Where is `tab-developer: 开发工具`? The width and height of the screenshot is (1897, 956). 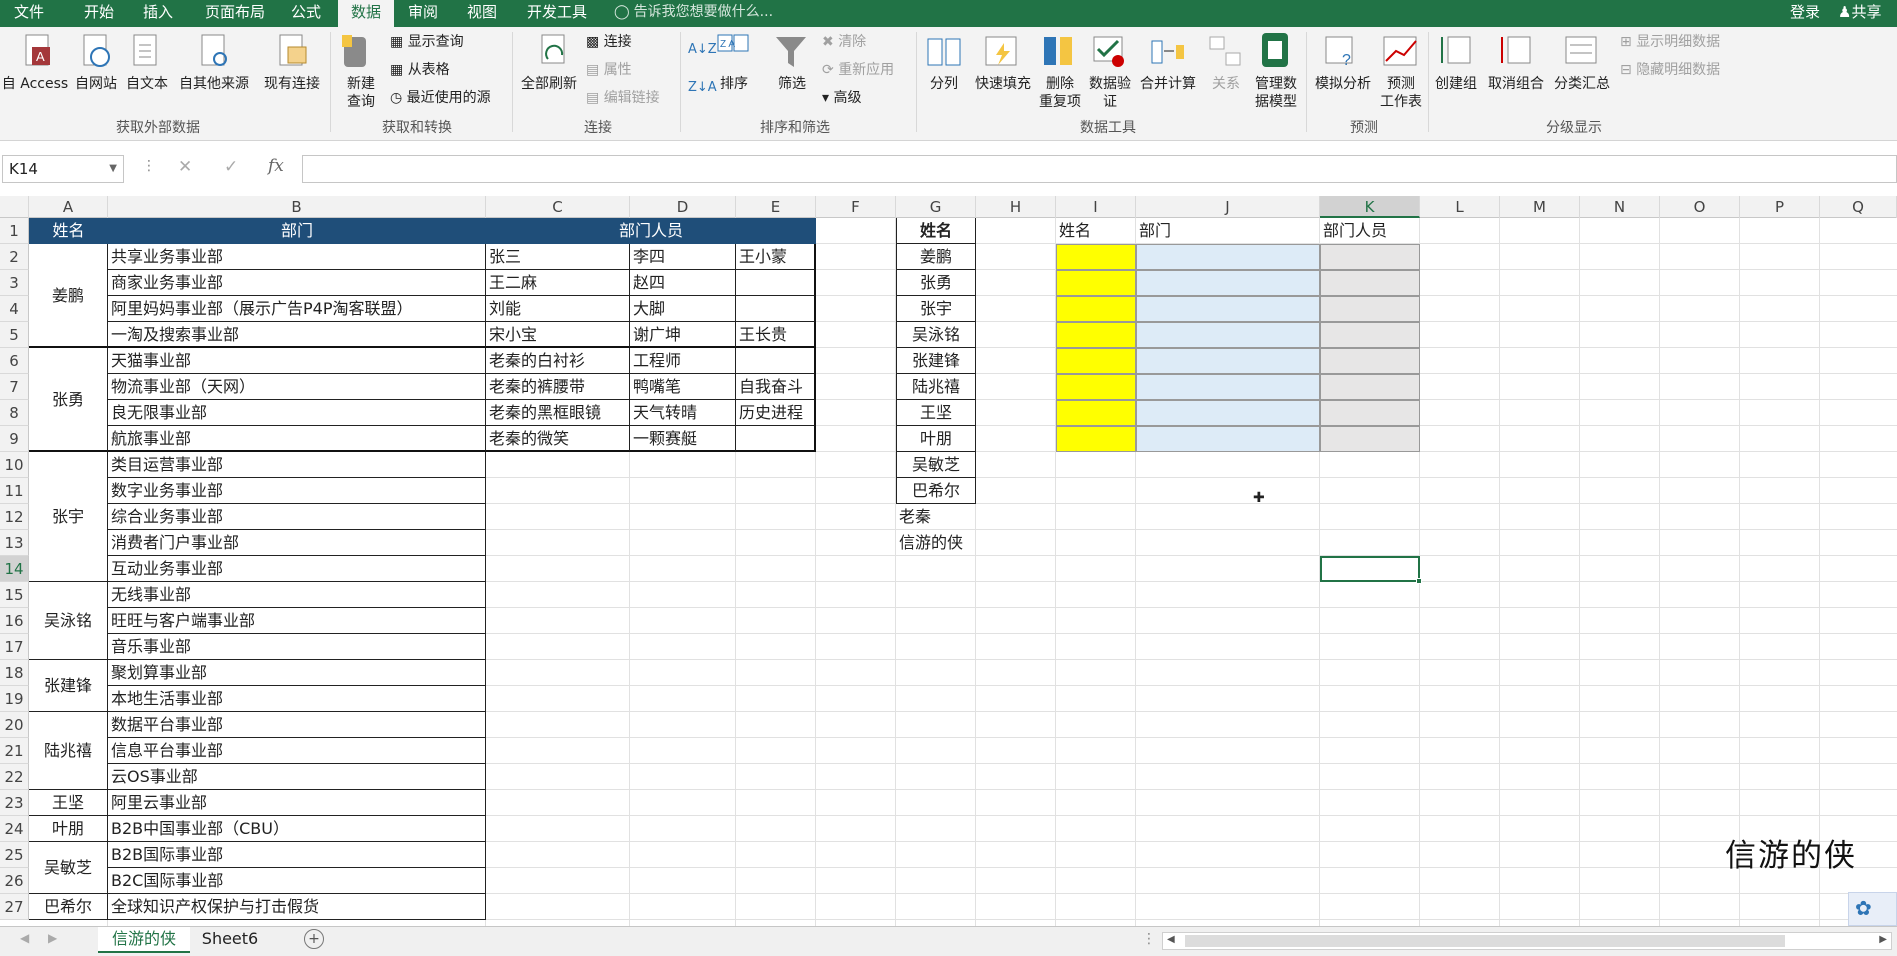 tab-developer: 开发工具 is located at coordinates (557, 13).